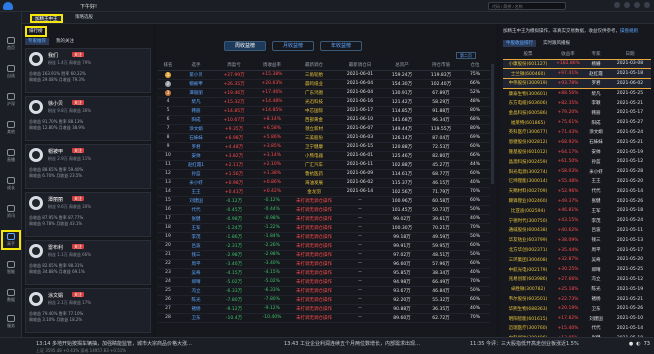 The width and height of the screenshot is (654, 354). What do you see at coordinates (577, 221) in the screenshot?
I see `stock-row: 宁德时代(300750) +43.15% 李茂 2021-05-24` at bounding box center [577, 221].